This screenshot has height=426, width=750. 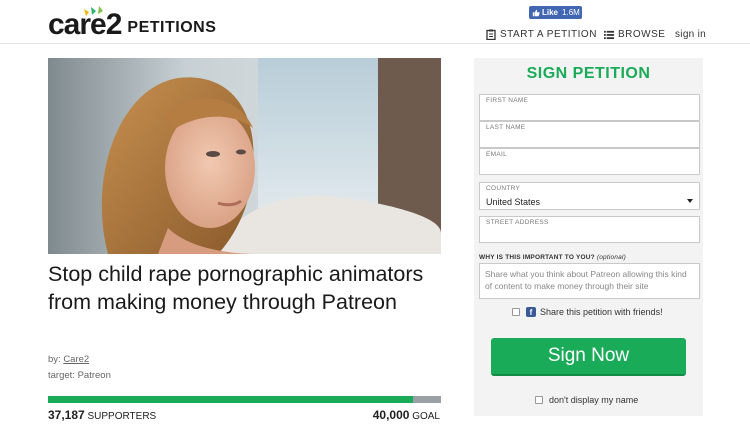 I want to click on sign-now-button: Sign Now, so click(x=588, y=357).